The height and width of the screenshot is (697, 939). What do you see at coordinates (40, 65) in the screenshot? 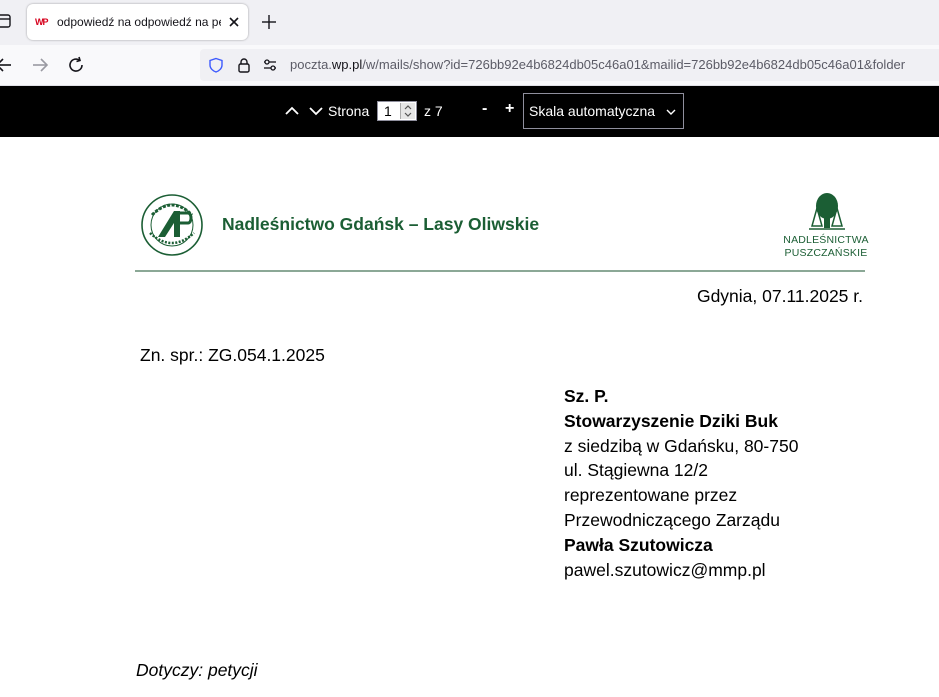
I see `forward-arrow-icon` at bounding box center [40, 65].